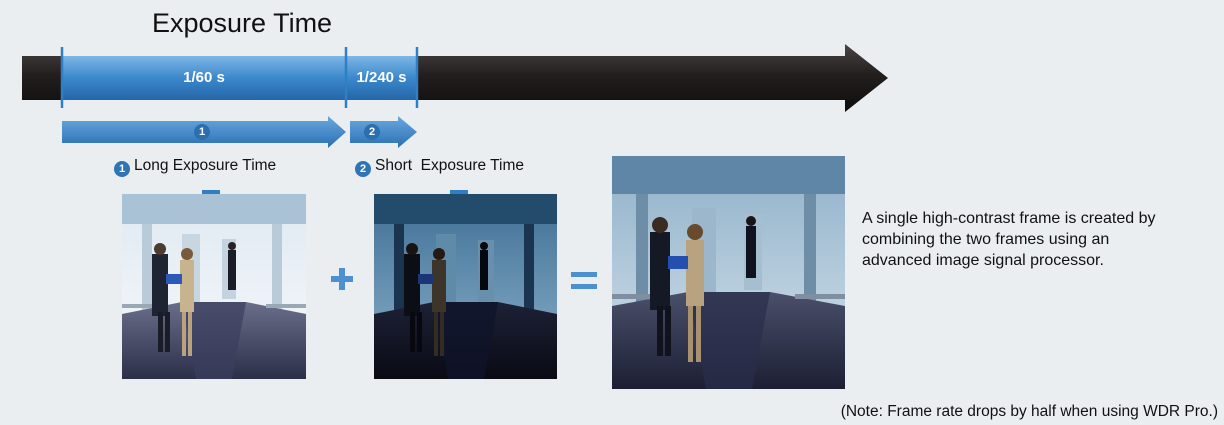 The width and height of the screenshot is (1224, 425). Describe the element at coordinates (204, 77) in the screenshot. I see `long-exposure-label: 1/60 s` at that location.